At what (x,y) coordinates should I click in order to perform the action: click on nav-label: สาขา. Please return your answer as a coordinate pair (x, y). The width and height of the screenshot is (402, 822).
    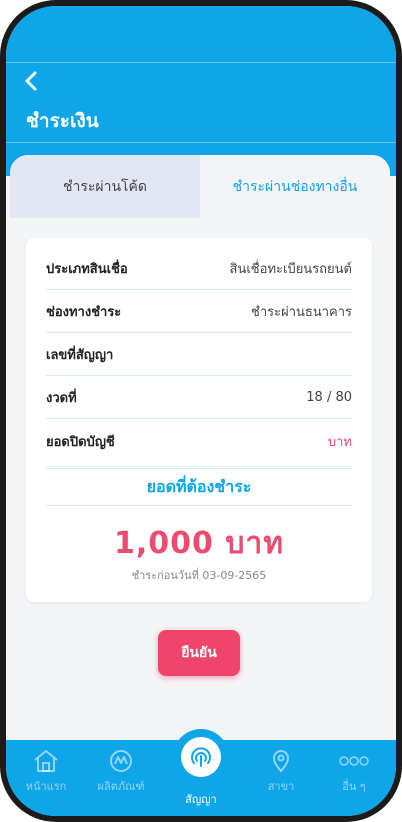
    Looking at the image, I should click on (281, 786).